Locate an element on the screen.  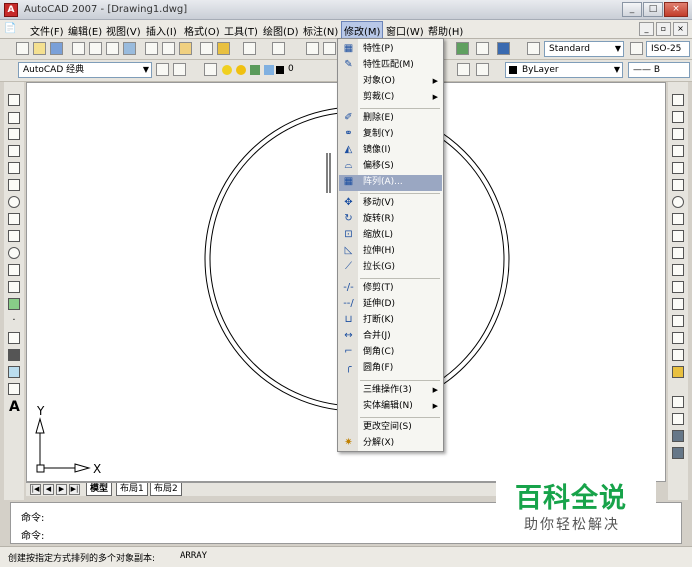
cut-icon is located at coordinates (151, 48).